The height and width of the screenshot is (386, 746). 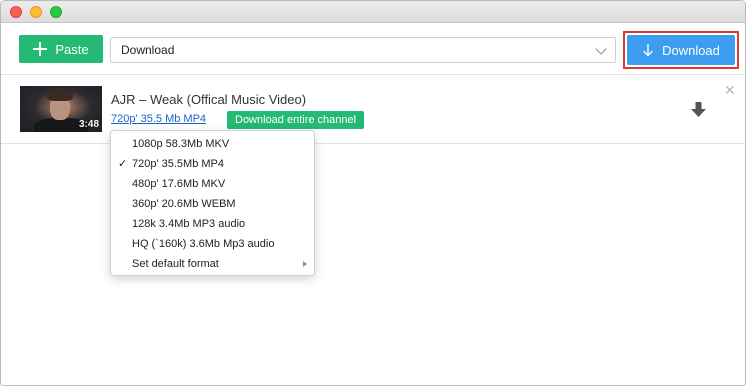 What do you see at coordinates (698, 109) in the screenshot?
I see `download-icon` at bounding box center [698, 109].